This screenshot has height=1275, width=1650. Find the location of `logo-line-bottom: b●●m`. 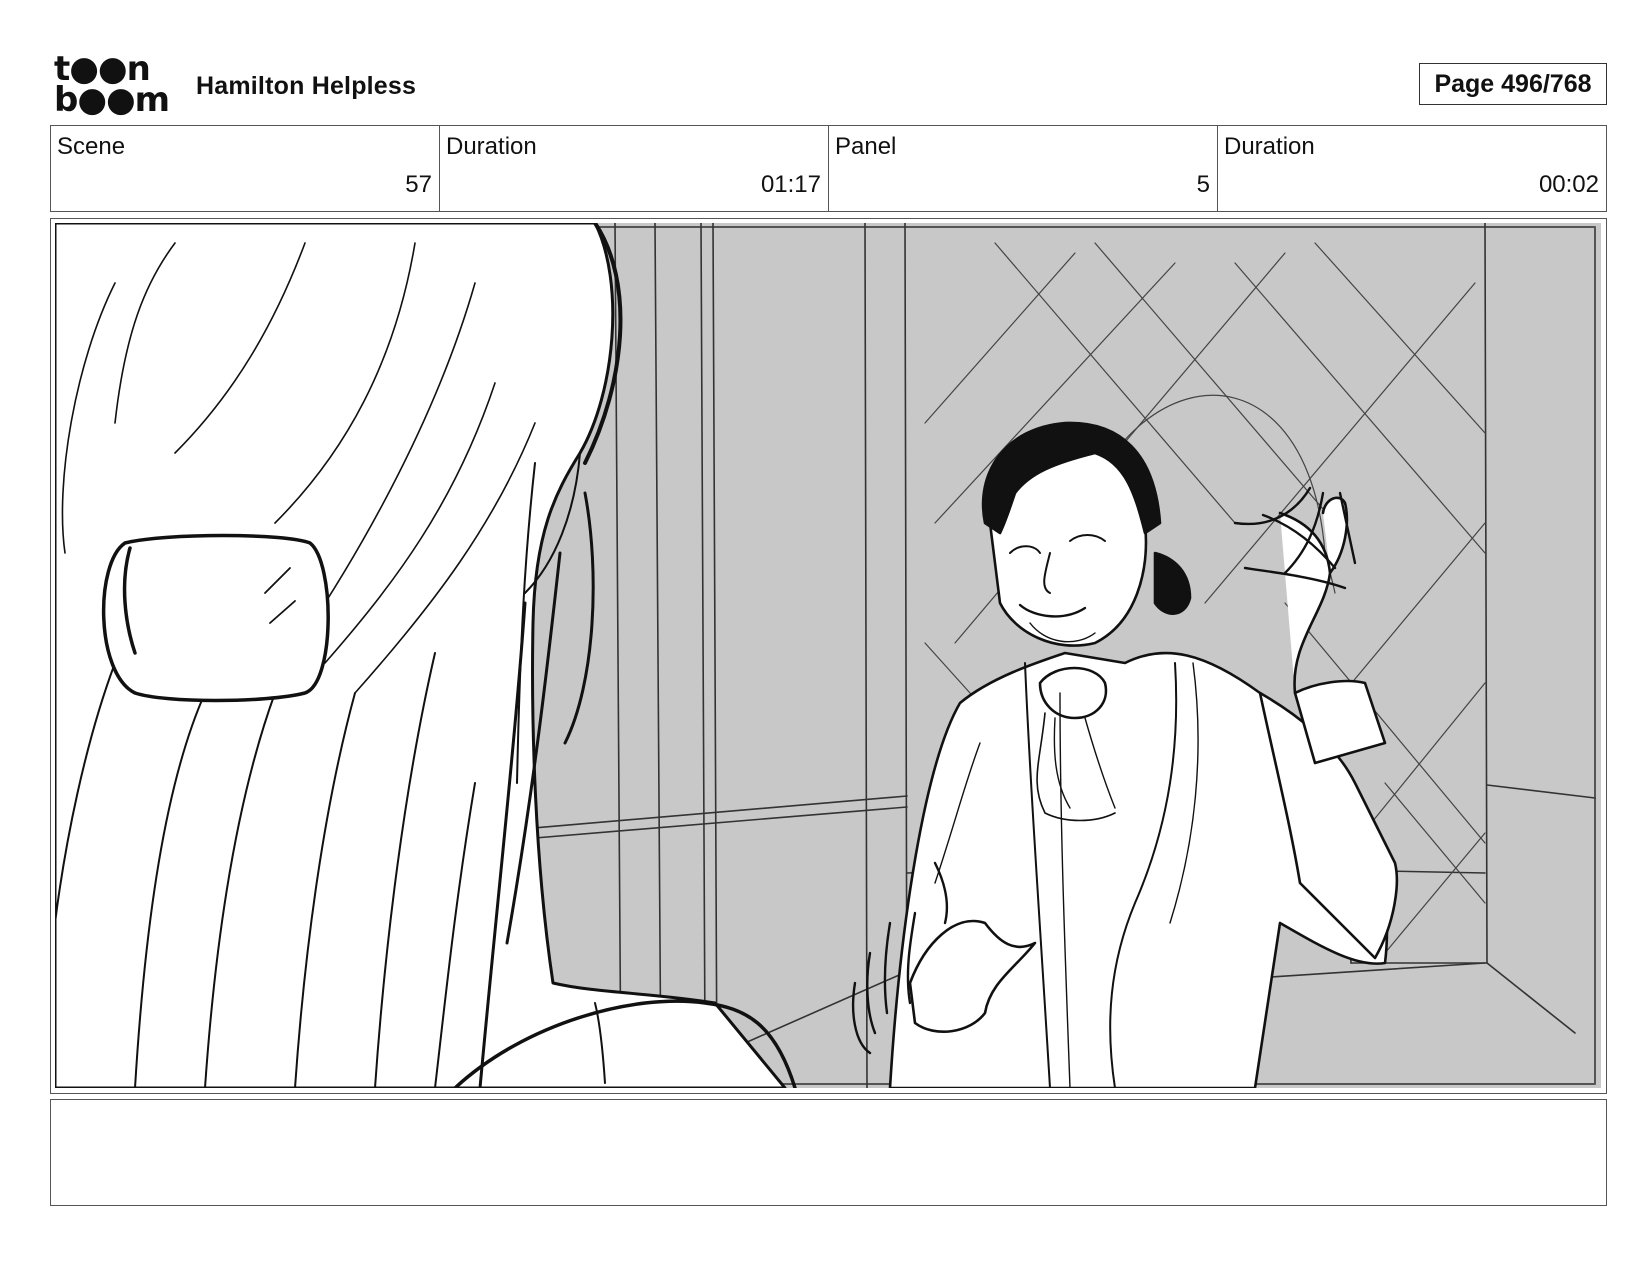

logo-line-bottom: b●●m is located at coordinates (112, 100).